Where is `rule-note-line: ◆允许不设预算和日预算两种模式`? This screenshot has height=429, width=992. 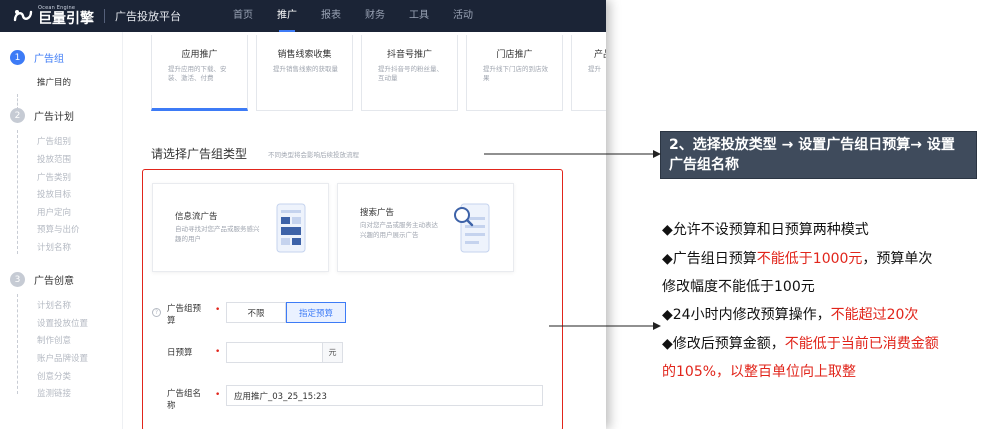
rule-note-line: ◆允许不设预算和日预算两种模式 is located at coordinates (765, 229).